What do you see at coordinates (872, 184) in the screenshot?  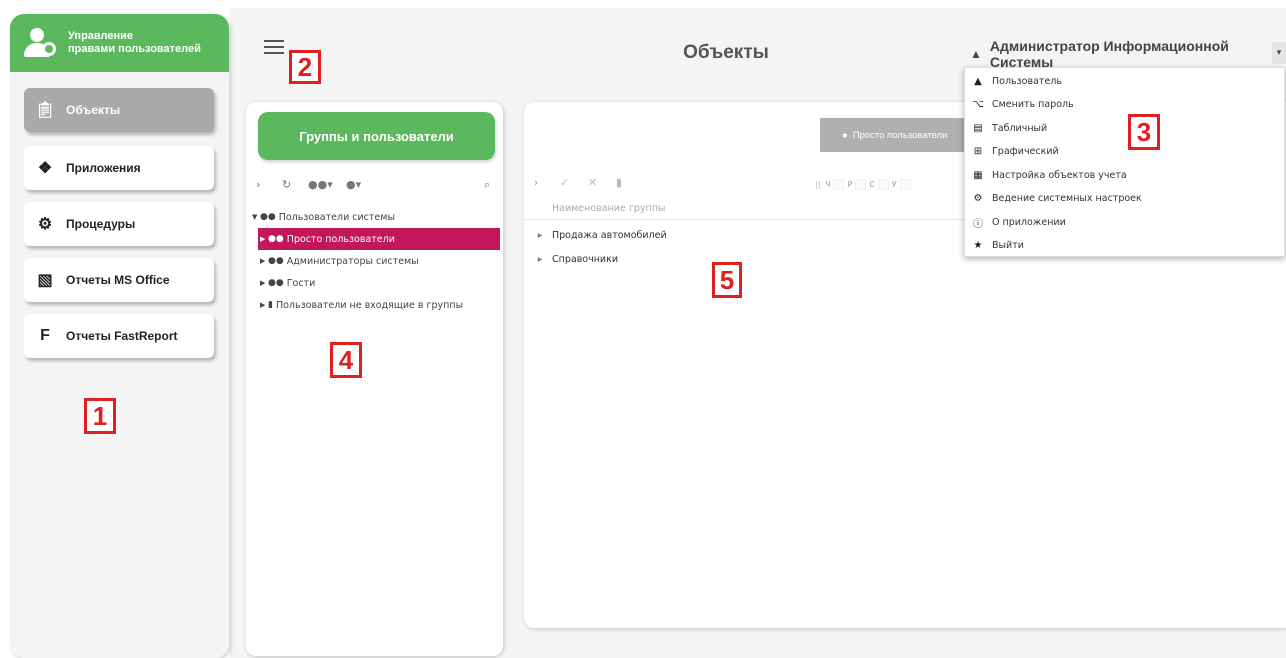 I see `right-create-label: С` at bounding box center [872, 184].